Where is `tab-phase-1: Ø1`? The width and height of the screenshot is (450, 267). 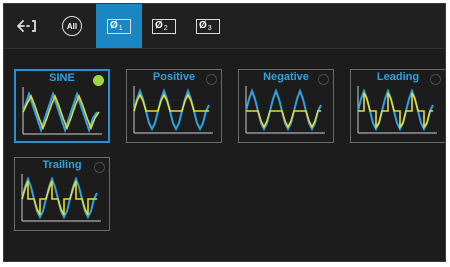
tab-phase-1: Ø1 is located at coordinates (119, 26).